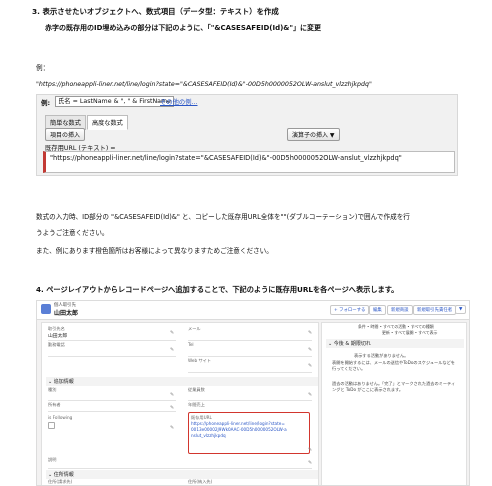 The height and width of the screenshot is (486, 492). What do you see at coordinates (66, 313) in the screenshot?
I see `record-name: 山田太郎` at bounding box center [66, 313].